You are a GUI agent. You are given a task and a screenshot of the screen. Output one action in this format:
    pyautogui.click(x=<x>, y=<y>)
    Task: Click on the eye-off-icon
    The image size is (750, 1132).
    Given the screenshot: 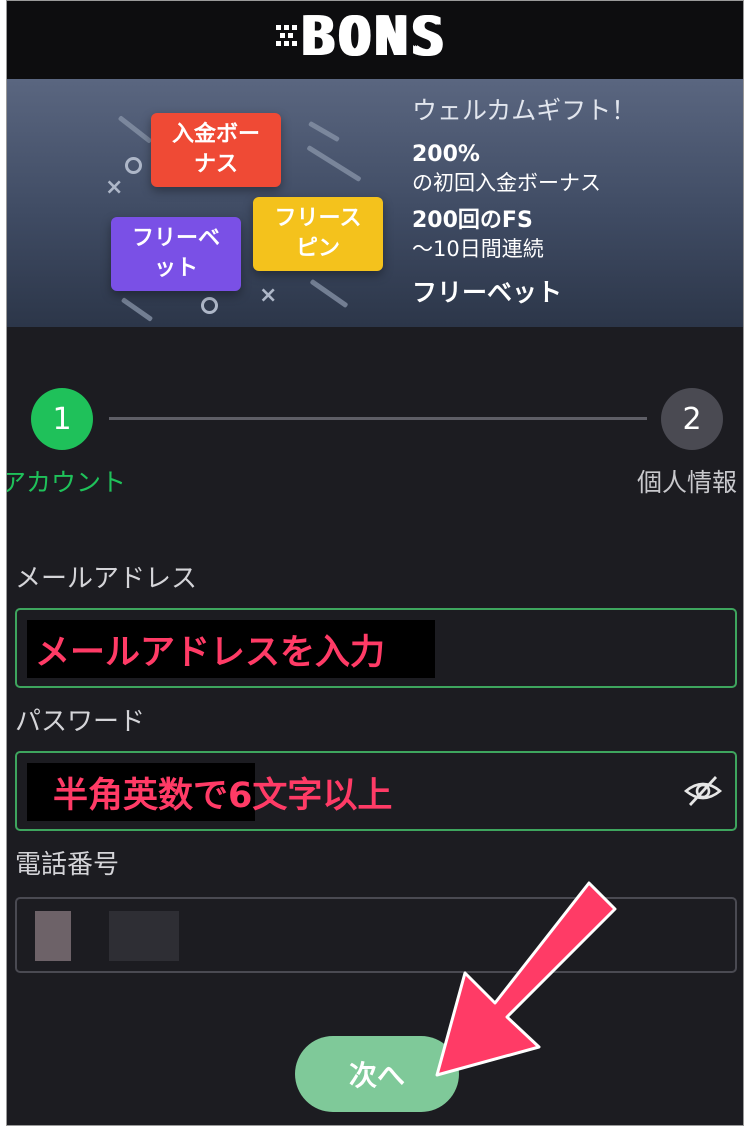 What is the action you would take?
    pyautogui.click(x=703, y=791)
    